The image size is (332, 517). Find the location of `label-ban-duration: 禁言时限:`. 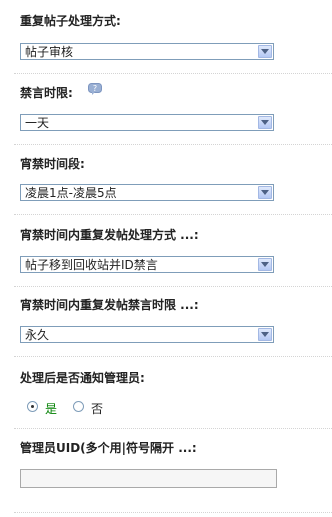

label-ban-duration: 禁言时限: is located at coordinates (46, 93).